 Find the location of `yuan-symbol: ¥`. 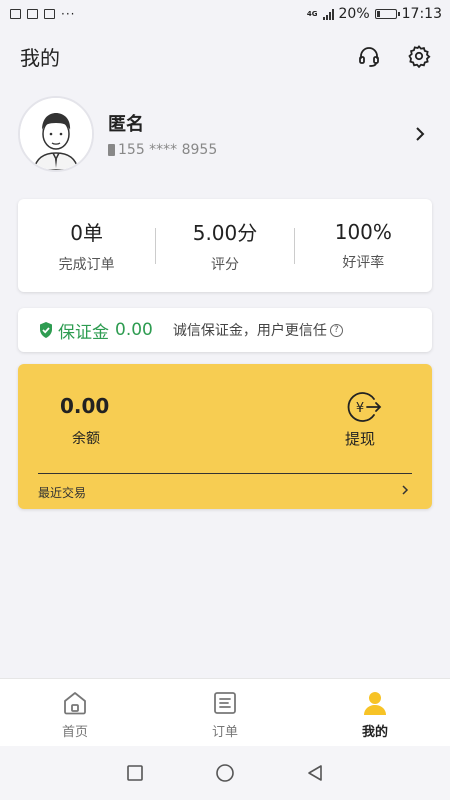

yuan-symbol: ¥ is located at coordinates (360, 408).